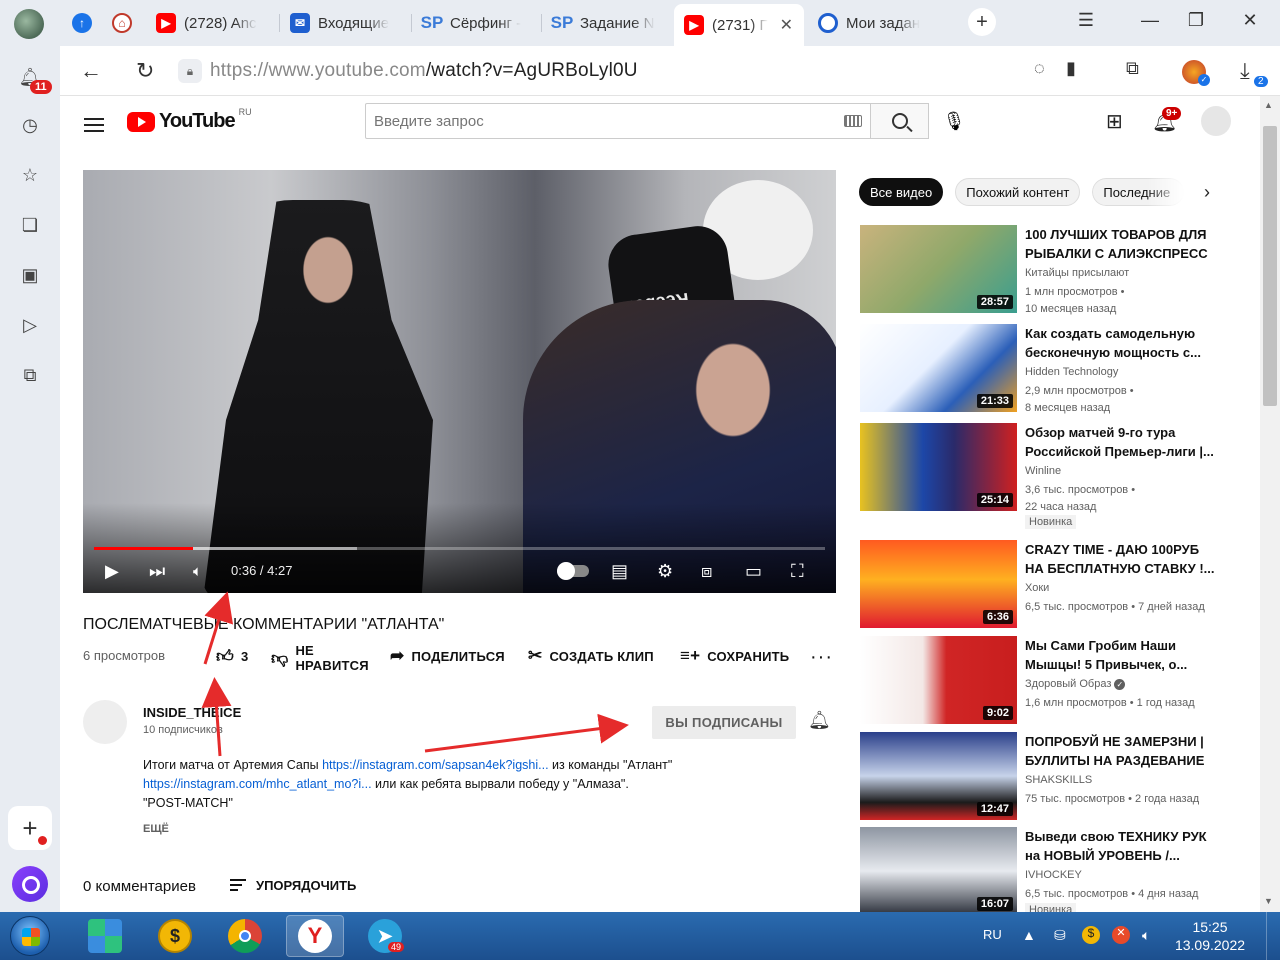 The height and width of the screenshot is (960, 1280). What do you see at coordinates (30, 275) in the screenshot?
I see `sidebar-app-icon: ▣` at bounding box center [30, 275].